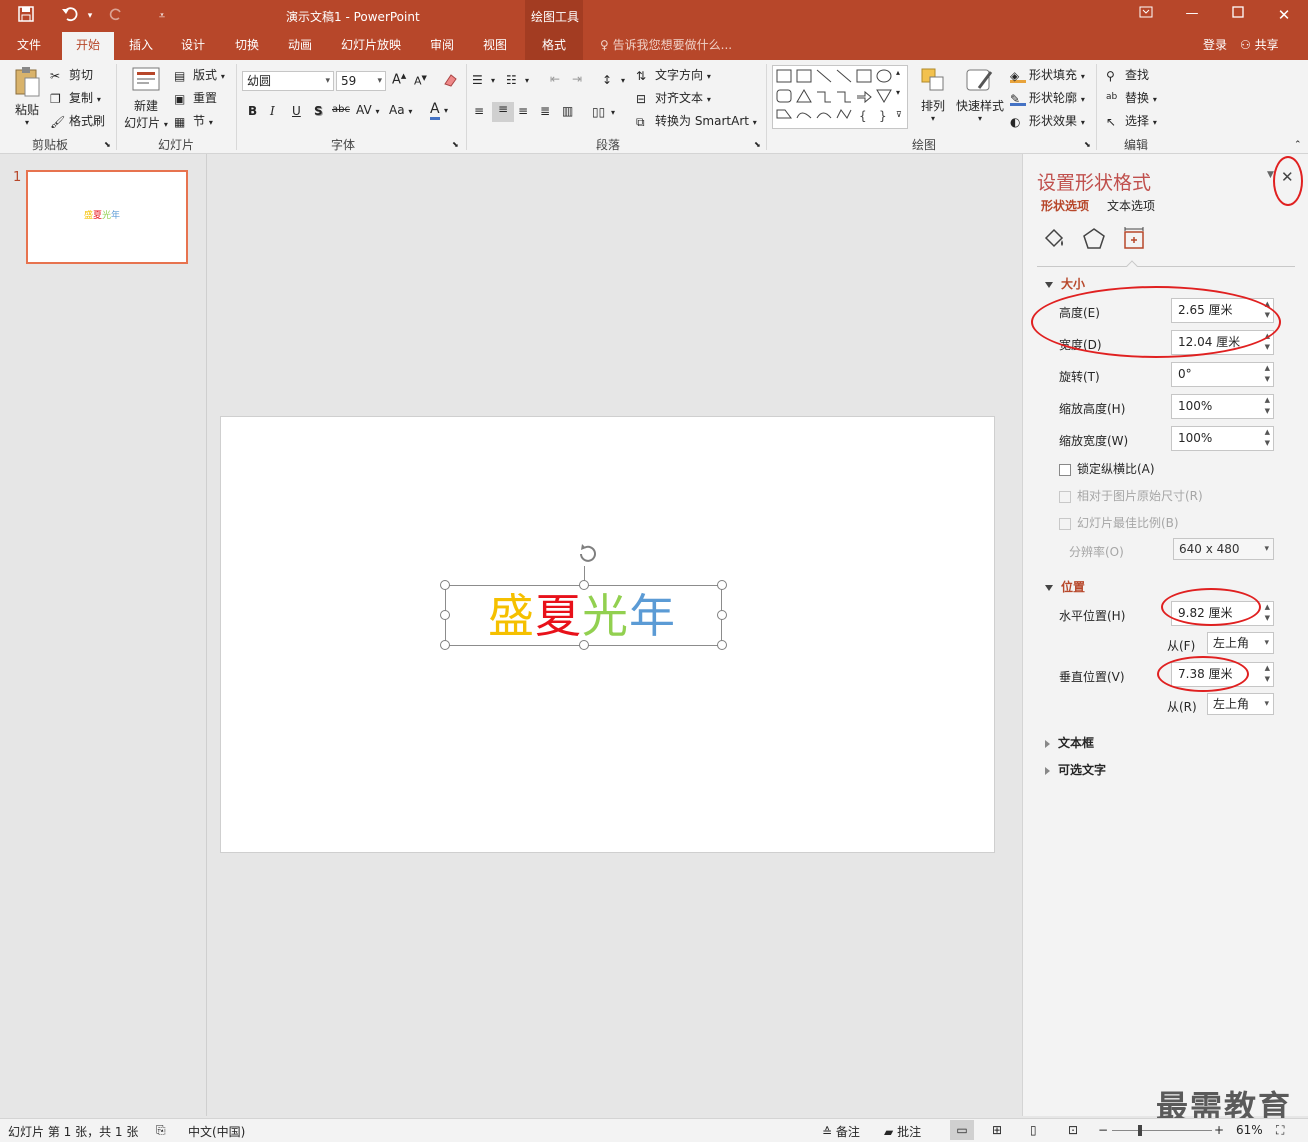 This screenshot has width=1308, height=1142. I want to click on wordart-text: 盛夏光年, so click(582, 616).